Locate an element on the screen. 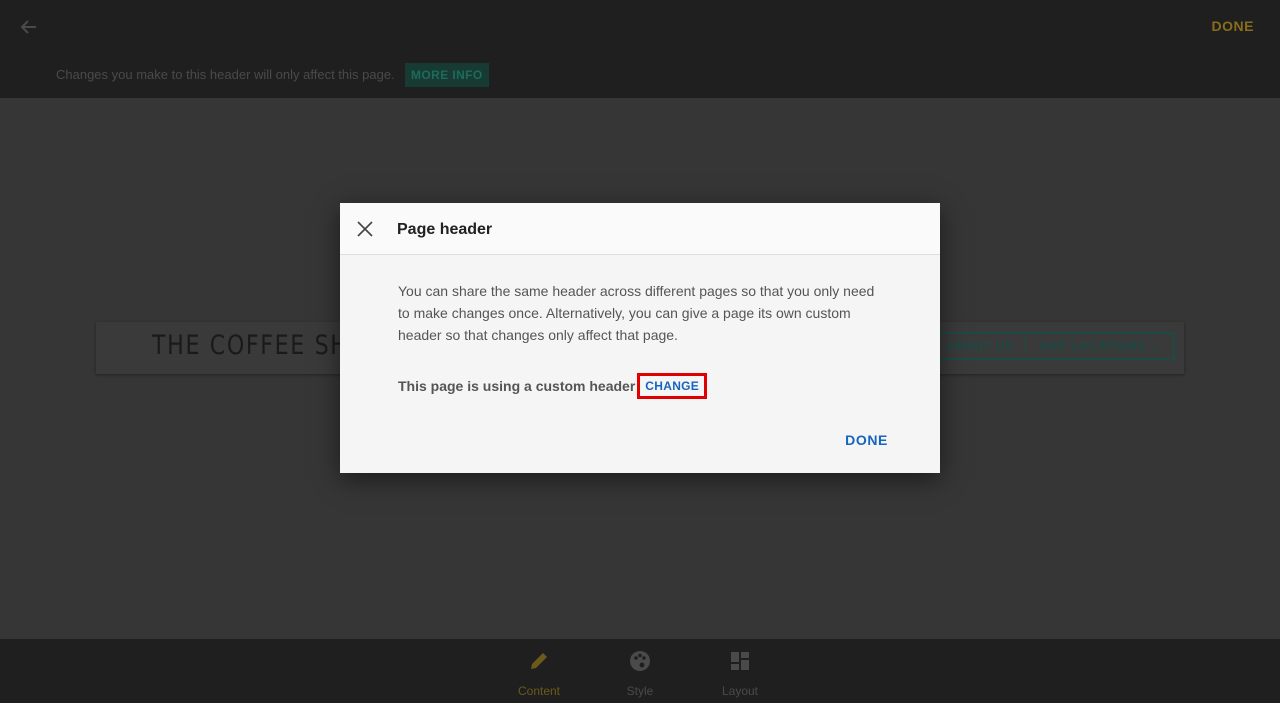 The image size is (1280, 703). dialog-header: Page header is located at coordinates (640, 229).